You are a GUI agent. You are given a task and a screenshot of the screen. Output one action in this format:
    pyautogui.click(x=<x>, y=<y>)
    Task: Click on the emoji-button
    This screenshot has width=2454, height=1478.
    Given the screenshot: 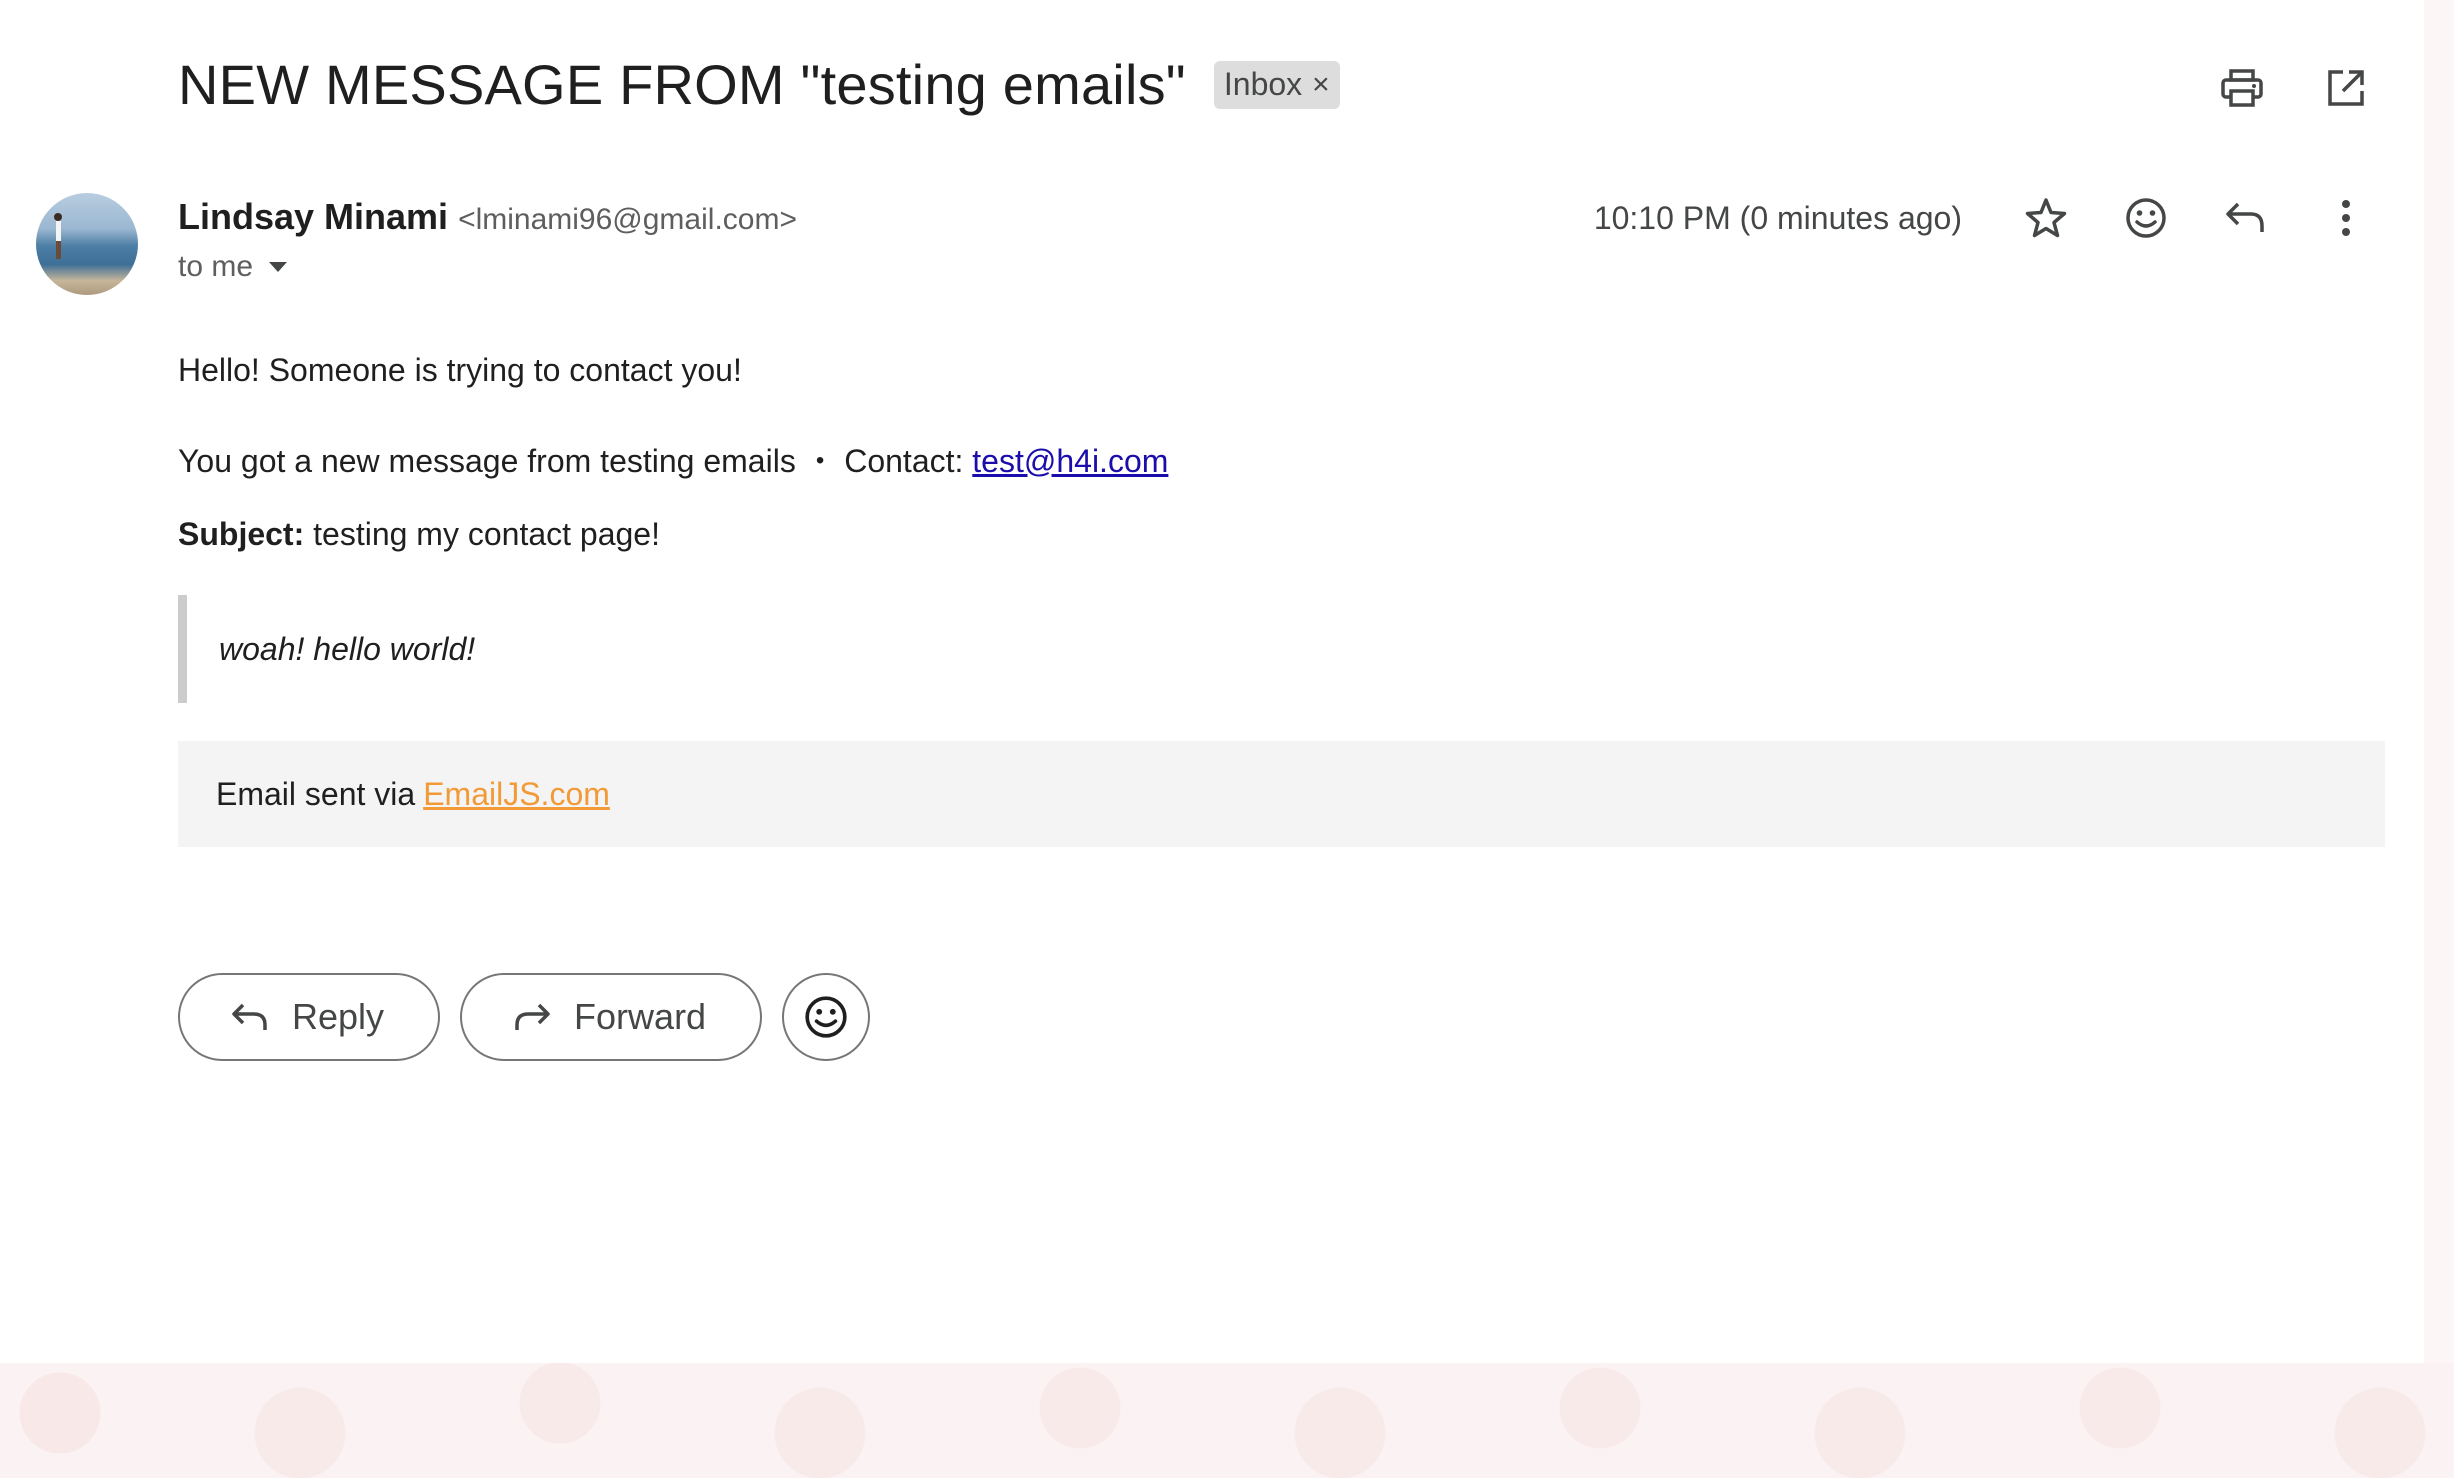 What is the action you would take?
    pyautogui.click(x=826, y=1017)
    